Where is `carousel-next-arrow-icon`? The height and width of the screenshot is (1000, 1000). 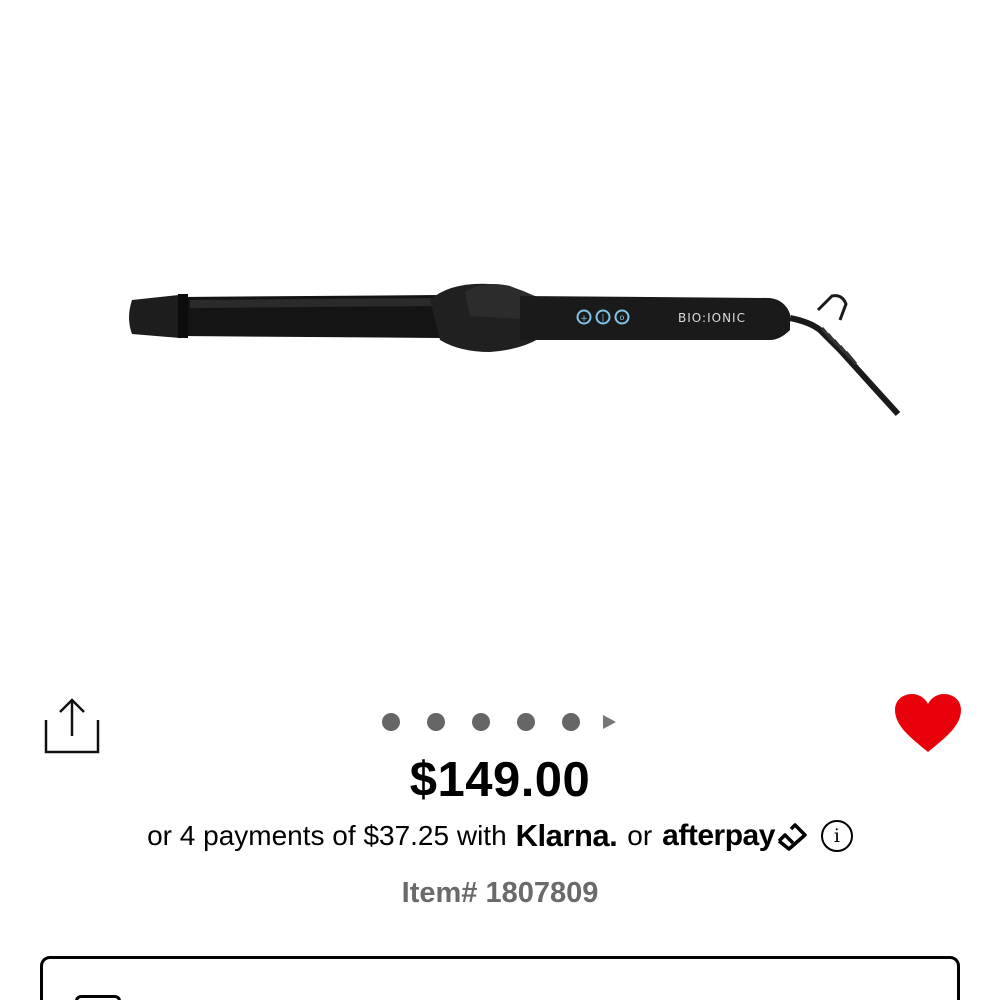 carousel-next-arrow-icon is located at coordinates (609, 722).